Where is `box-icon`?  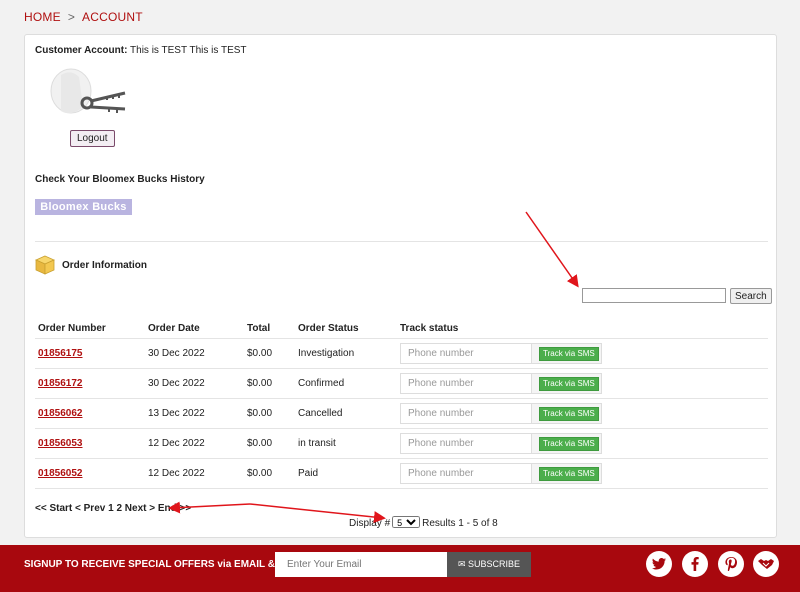
box-icon is located at coordinates (45, 265).